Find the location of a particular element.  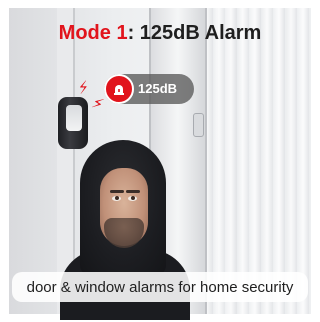

magnetic-sensor is located at coordinates (198, 125).